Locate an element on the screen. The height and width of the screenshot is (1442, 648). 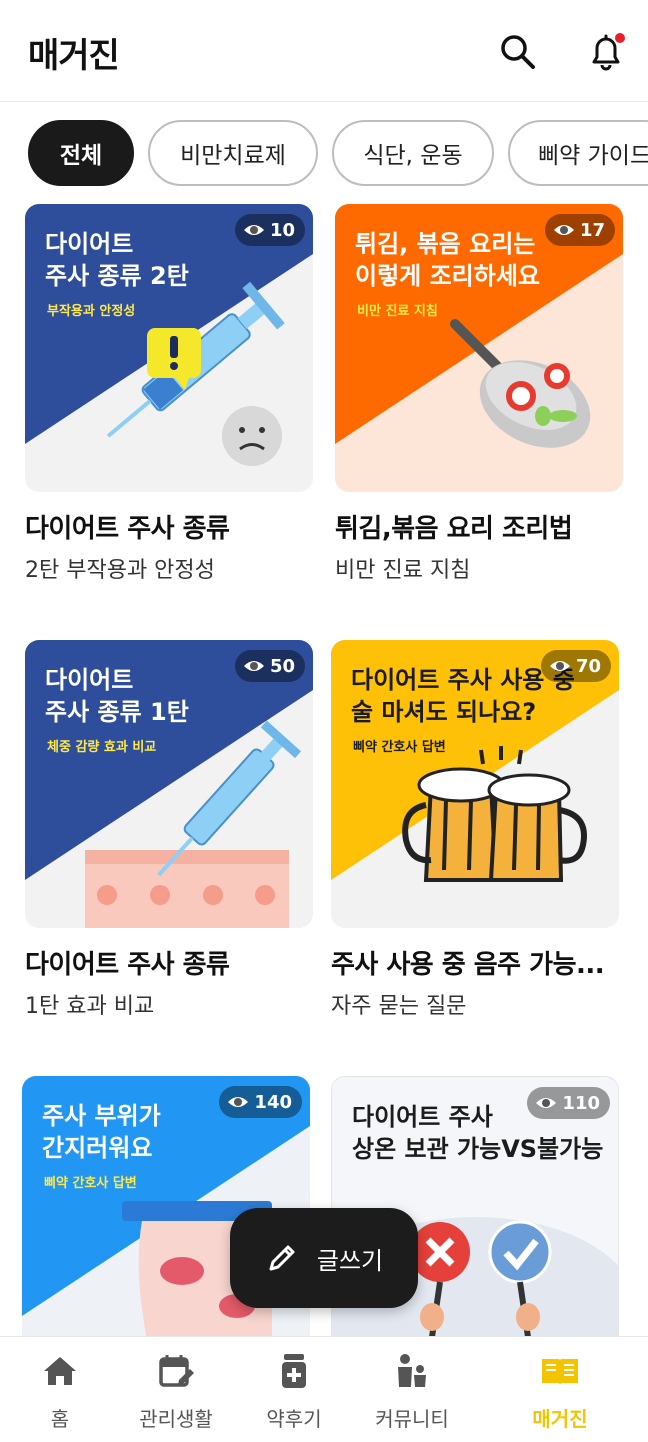
write-post-label: 글쓰기 is located at coordinates (350, 1260).